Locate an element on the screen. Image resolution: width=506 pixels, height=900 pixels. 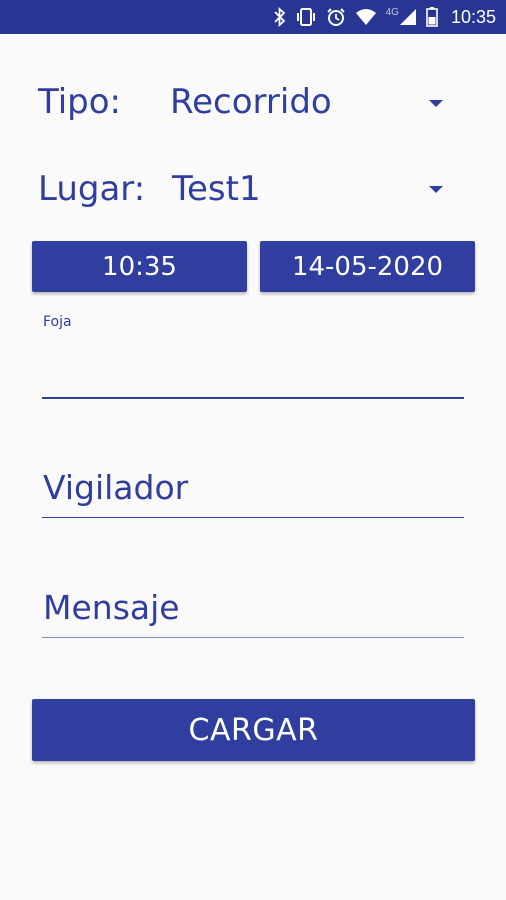
status-time: 10:35 is located at coordinates (473, 16).